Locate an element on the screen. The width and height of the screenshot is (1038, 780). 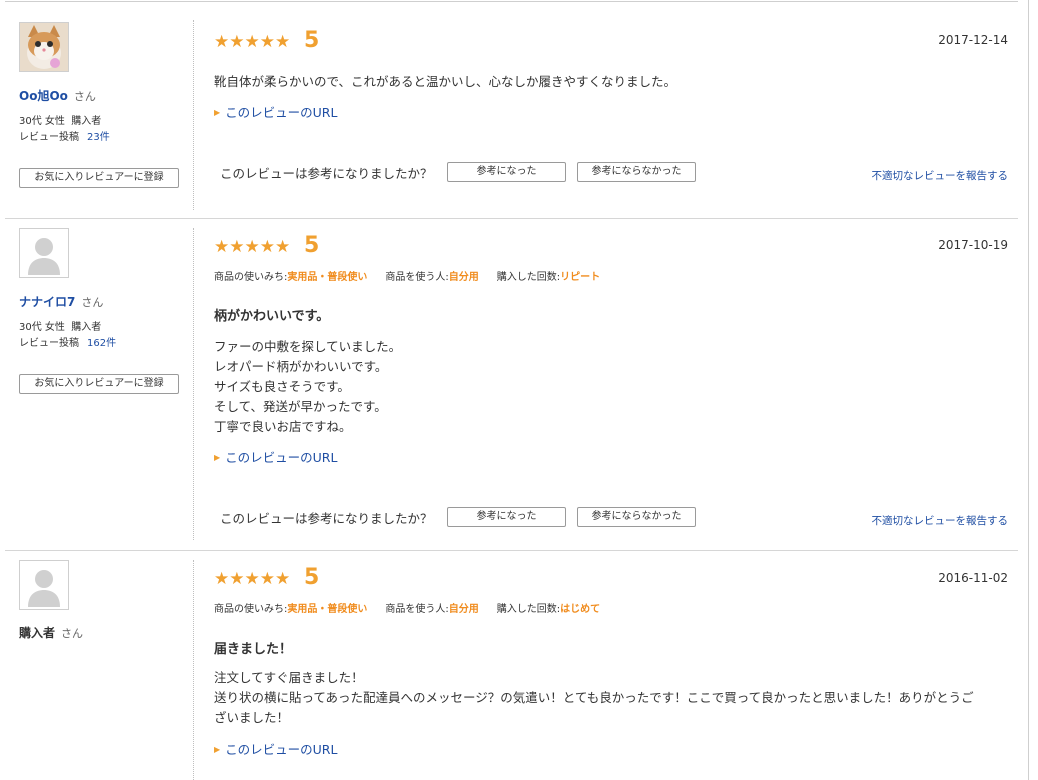
review-body-line: 丁寧で良いお店ですね。 is located at coordinates (283, 426).